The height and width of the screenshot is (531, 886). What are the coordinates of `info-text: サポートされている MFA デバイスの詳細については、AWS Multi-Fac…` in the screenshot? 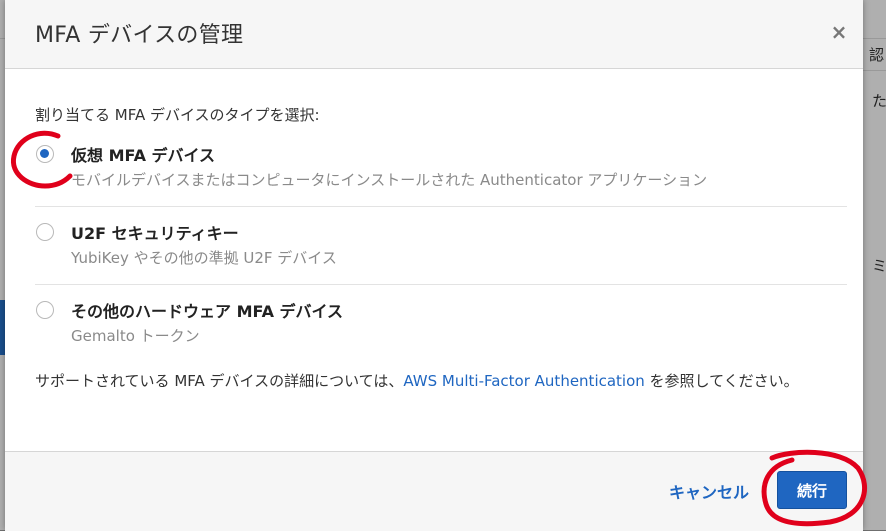 It's located at (435, 381).